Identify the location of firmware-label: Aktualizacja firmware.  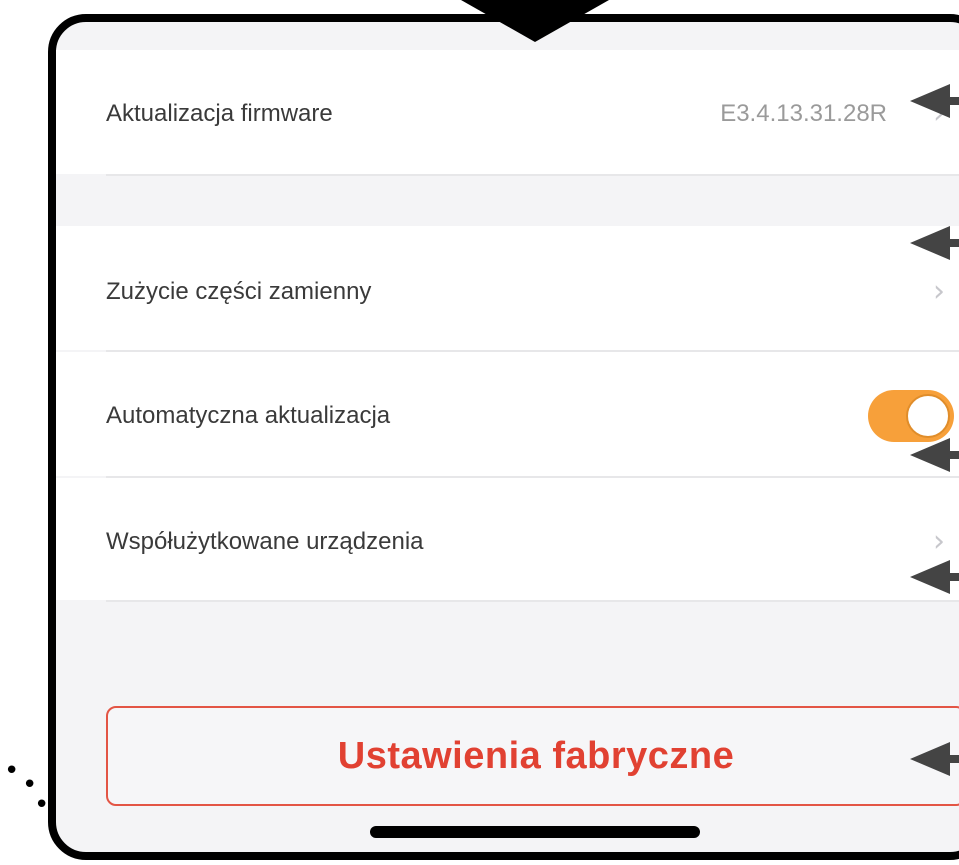
(219, 113).